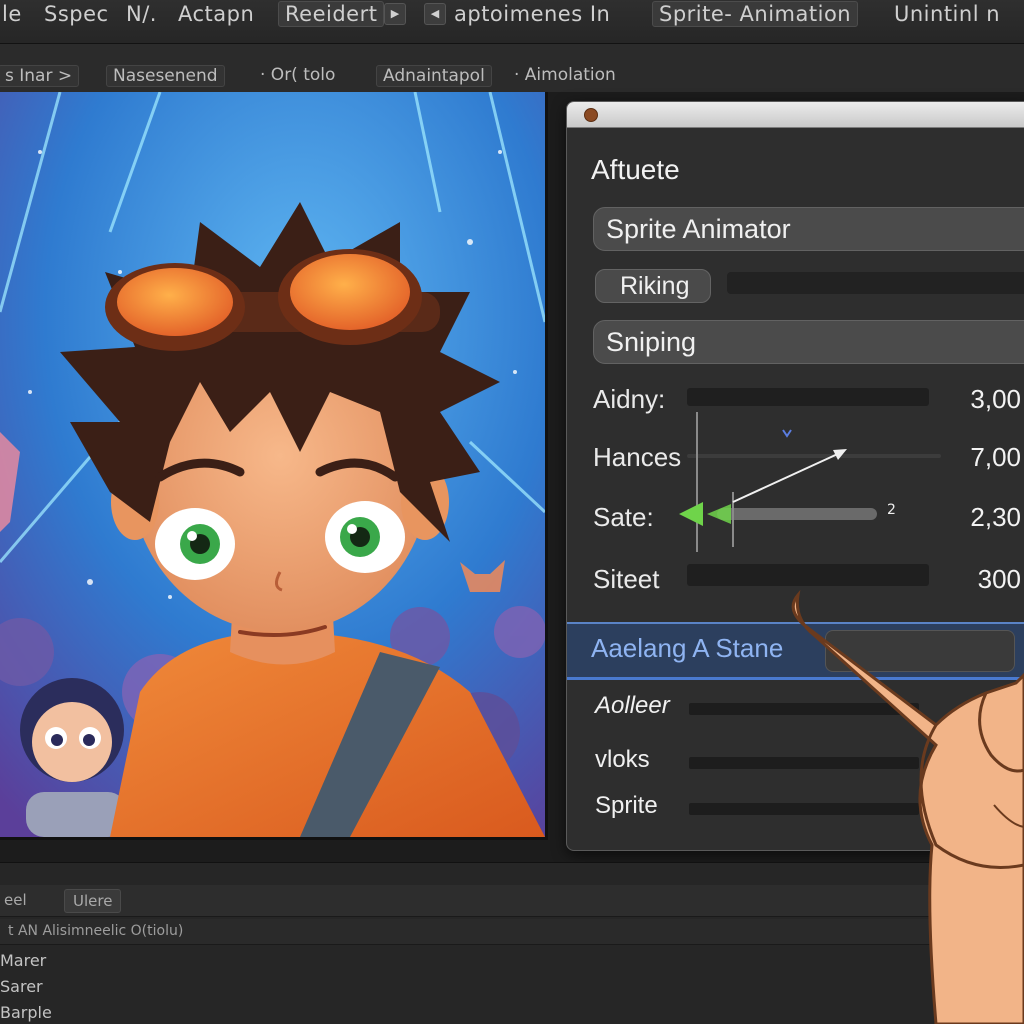 The width and height of the screenshot is (1024, 1024). What do you see at coordinates (76, 14) in the screenshot?
I see `menu-item-spec: Sspec` at bounding box center [76, 14].